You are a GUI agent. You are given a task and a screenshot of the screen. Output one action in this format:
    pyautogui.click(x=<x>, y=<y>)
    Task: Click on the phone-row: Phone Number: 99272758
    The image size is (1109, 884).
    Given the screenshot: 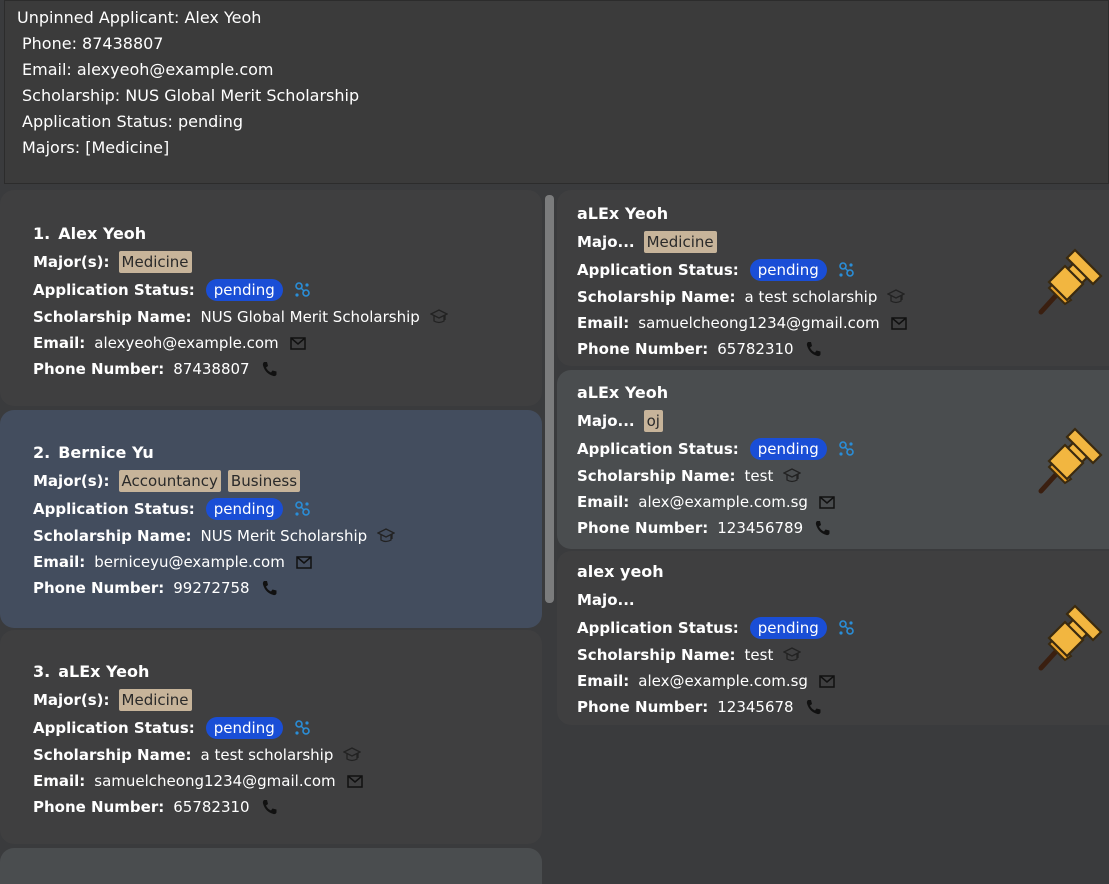 What is the action you would take?
    pyautogui.click(x=155, y=588)
    